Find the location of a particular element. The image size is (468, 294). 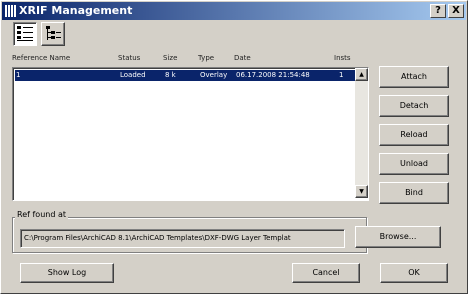

tree-view-button is located at coordinates (53, 34).